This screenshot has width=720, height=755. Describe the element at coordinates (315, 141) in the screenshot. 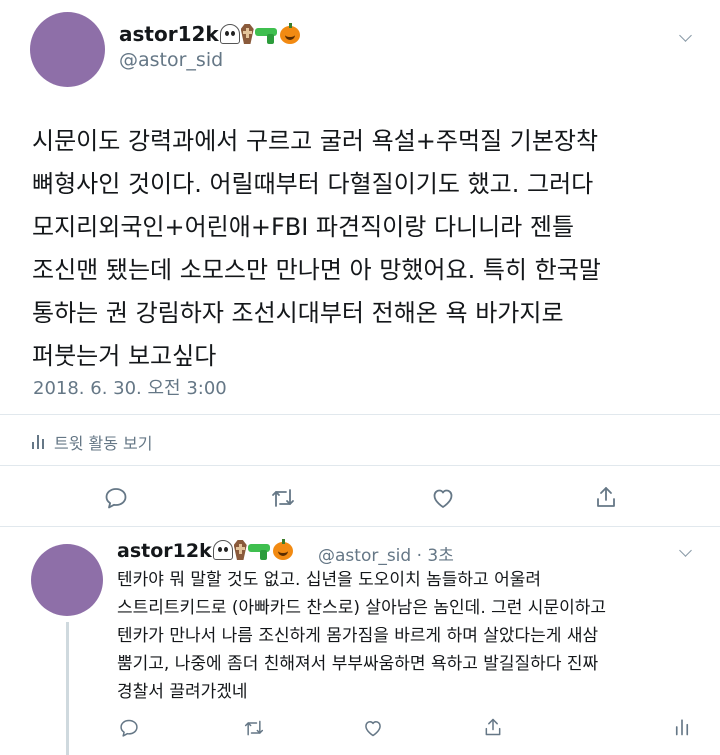

I see `tweet-text-line: 시문이도 강력과에서 구르고 굴러 욕설+주먹질 기본장착` at that location.